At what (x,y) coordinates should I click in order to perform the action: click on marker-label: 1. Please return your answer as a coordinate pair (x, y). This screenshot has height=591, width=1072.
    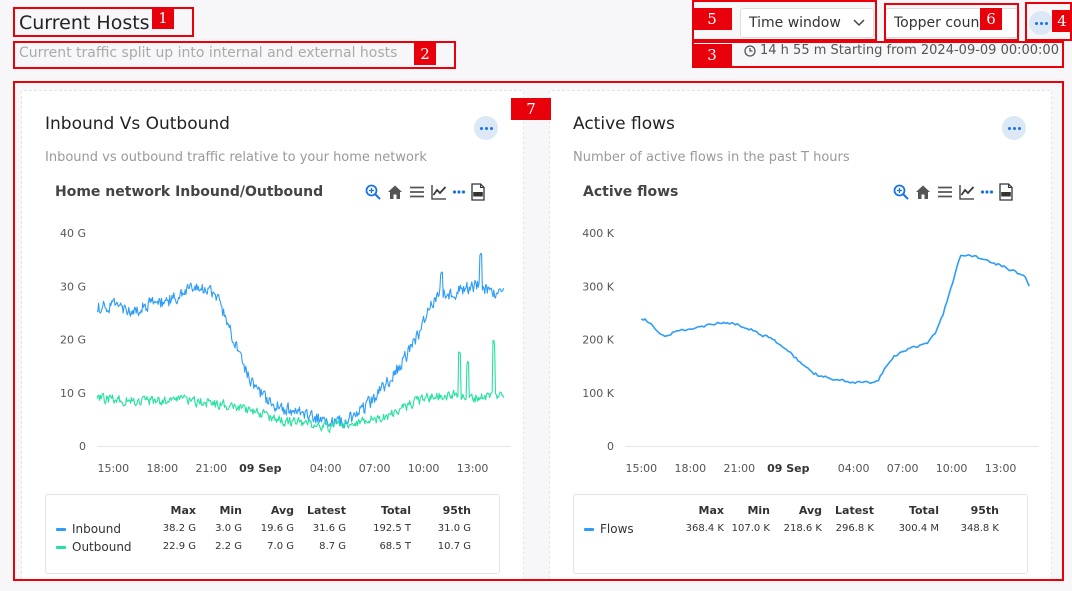
    Looking at the image, I should click on (163, 18).